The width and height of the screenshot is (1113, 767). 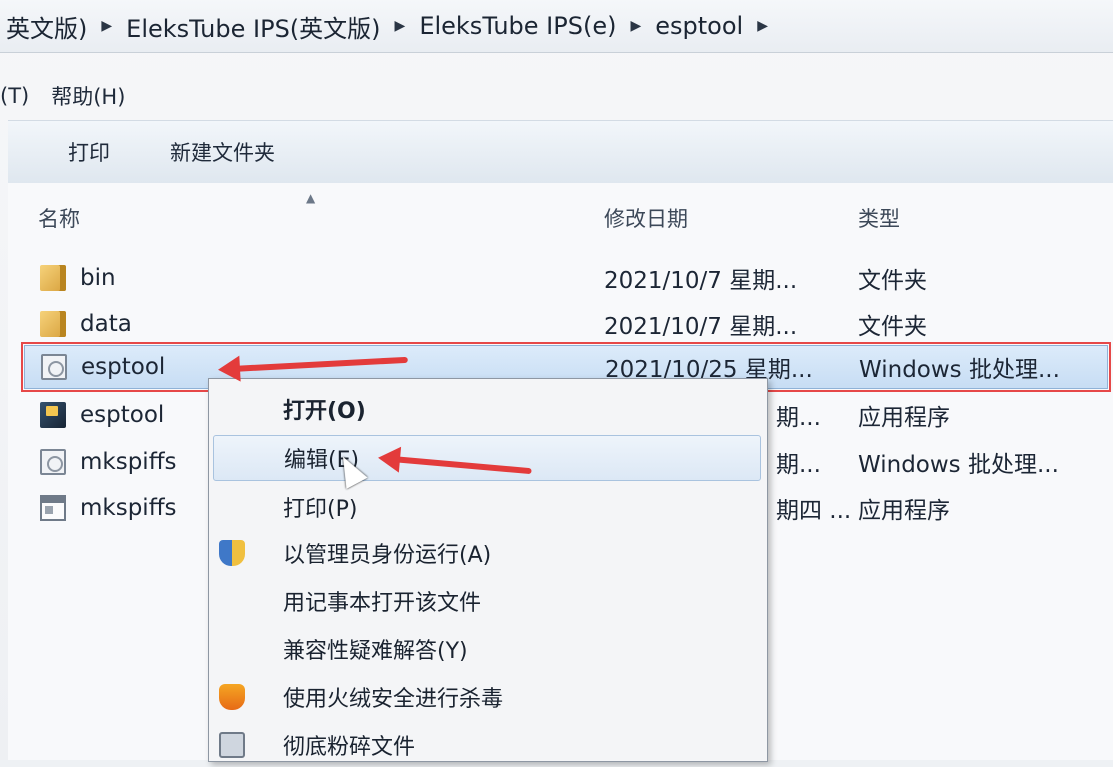 What do you see at coordinates (699, 26) in the screenshot?
I see `breadcrumb-item: esptool` at bounding box center [699, 26].